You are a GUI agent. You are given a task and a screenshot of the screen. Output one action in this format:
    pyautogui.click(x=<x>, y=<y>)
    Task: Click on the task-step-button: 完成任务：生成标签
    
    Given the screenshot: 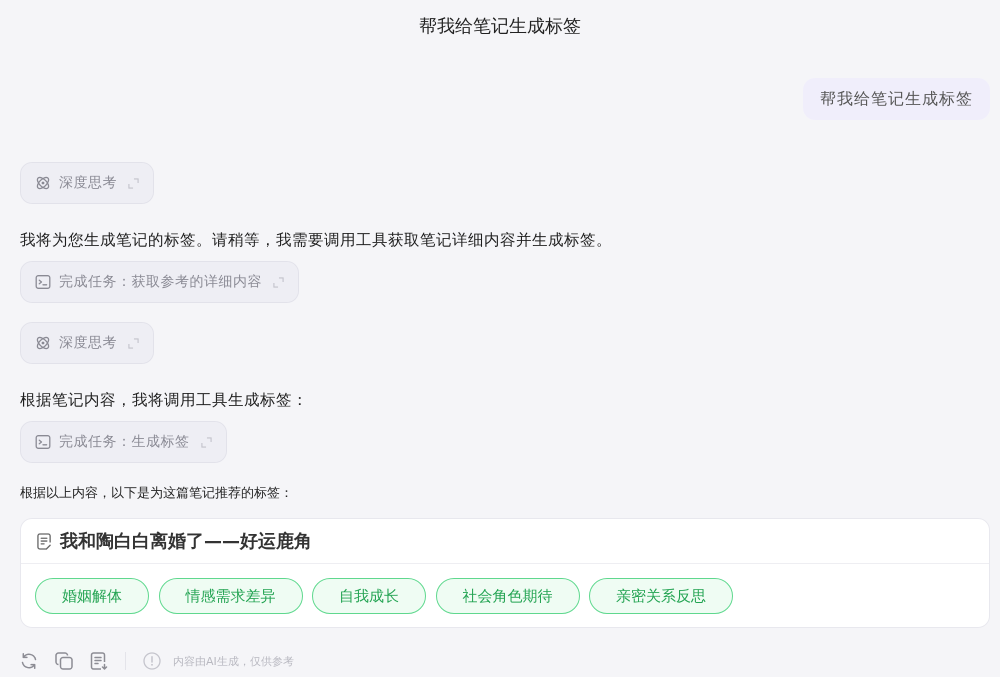 What is the action you would take?
    pyautogui.click(x=123, y=442)
    